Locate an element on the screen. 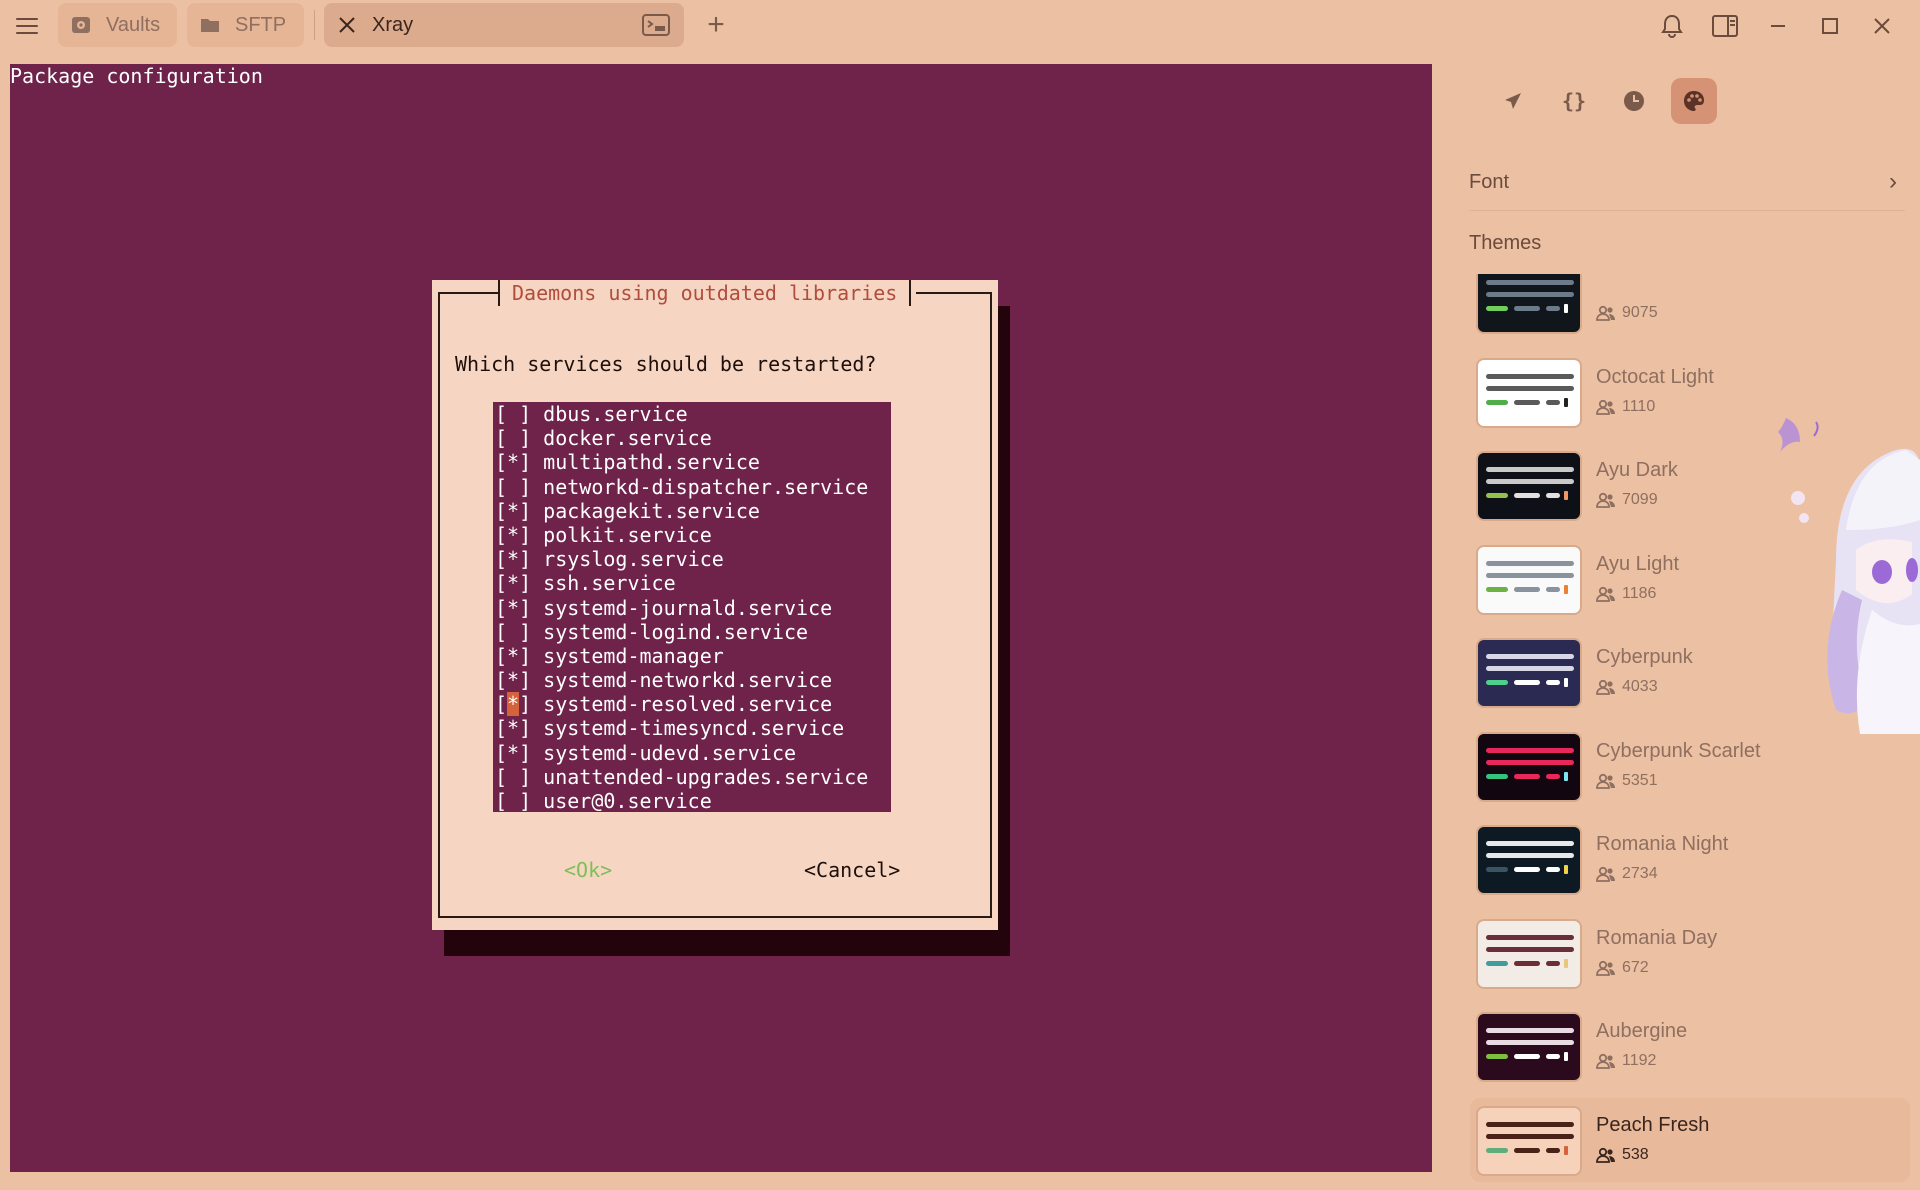 The height and width of the screenshot is (1190, 1920). service-item: [*] systemd-networkd.service is located at coordinates (692, 680).